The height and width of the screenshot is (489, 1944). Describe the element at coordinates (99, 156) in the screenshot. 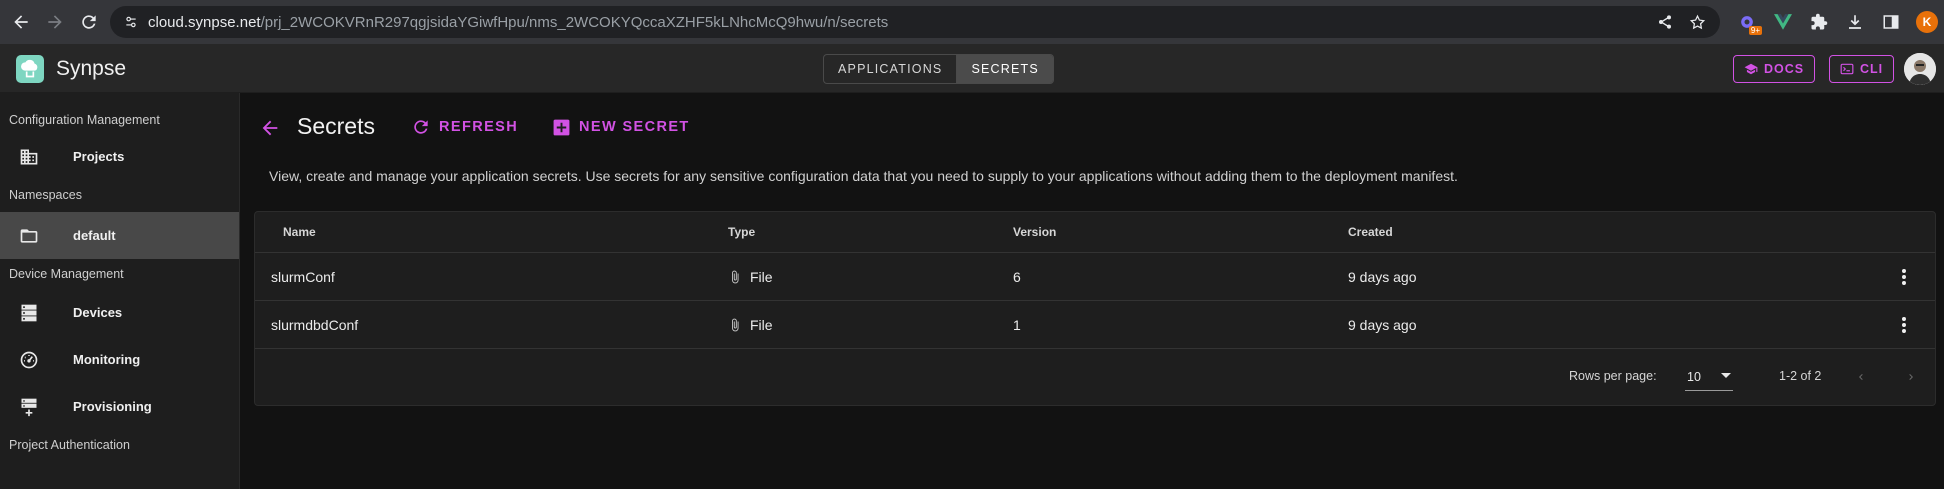

I see `sidebar-item-label: Projects` at that location.